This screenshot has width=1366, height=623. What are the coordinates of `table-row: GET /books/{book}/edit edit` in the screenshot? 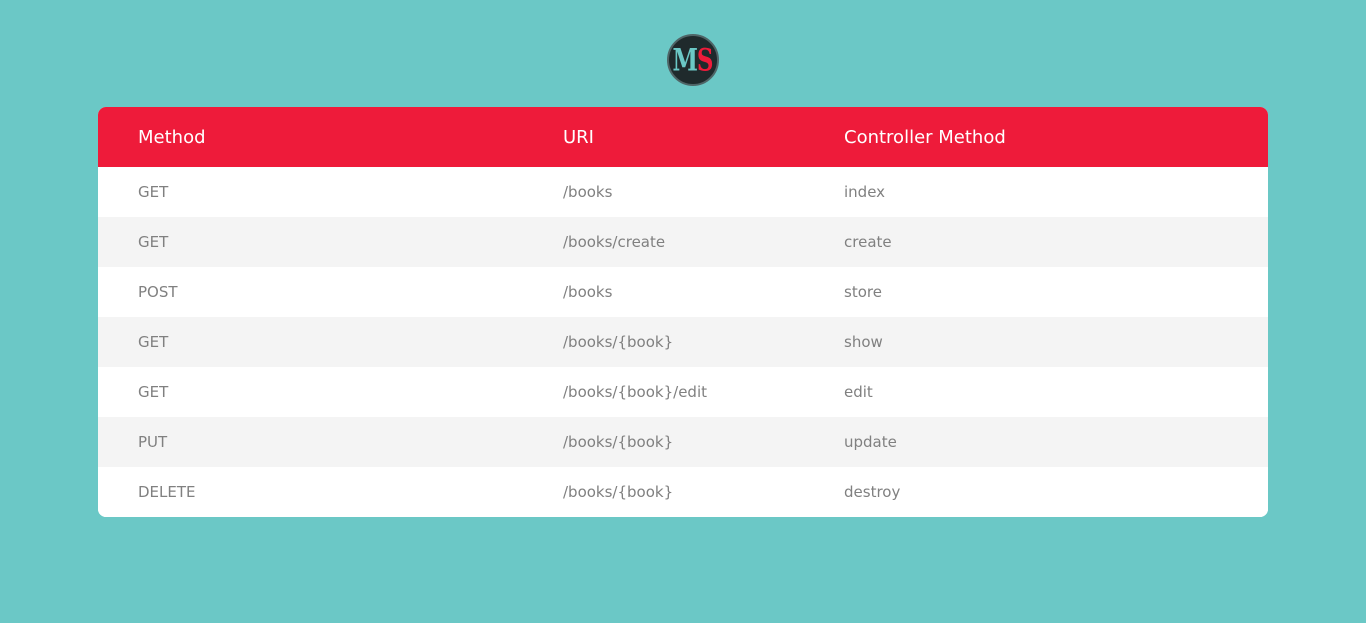 It's located at (683, 392).